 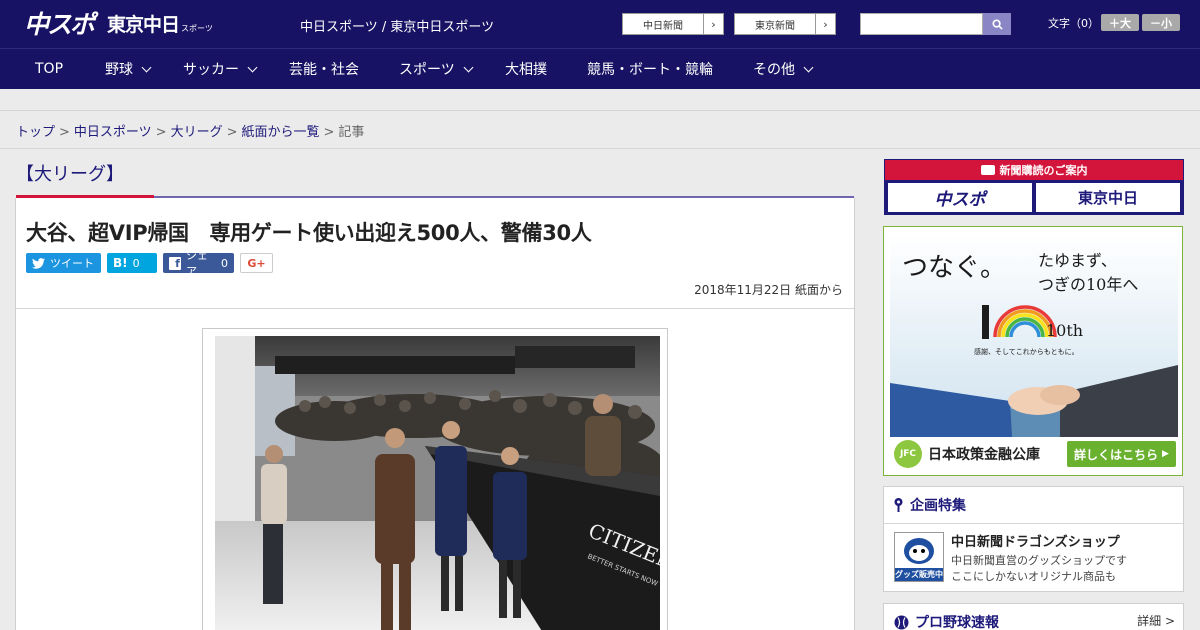 I want to click on breadcrumb-paper-list: 紙面から一覧, so click(x=281, y=132).